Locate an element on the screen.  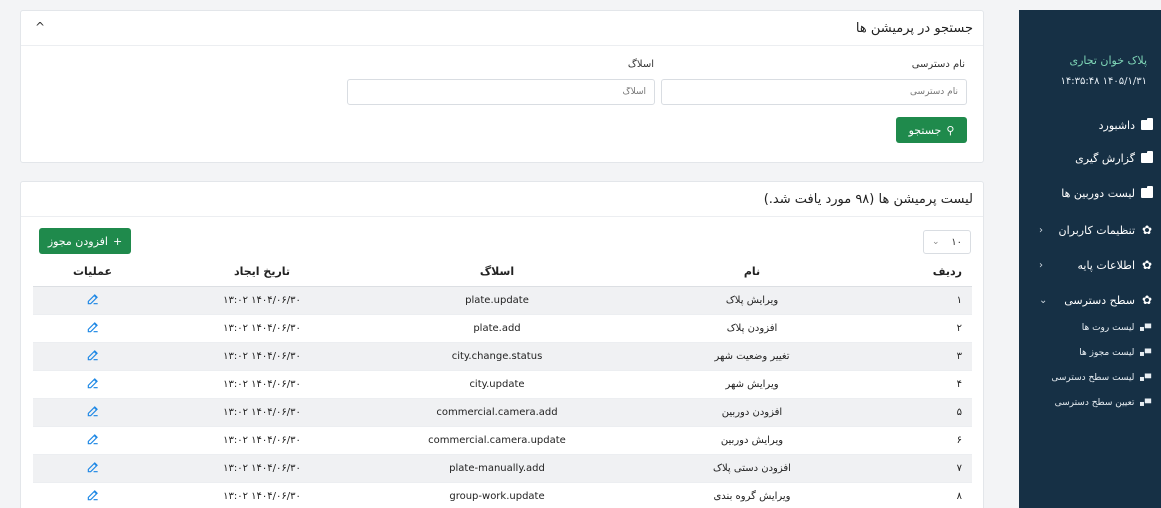
cell-index: ۱ is located at coordinates (927, 300).